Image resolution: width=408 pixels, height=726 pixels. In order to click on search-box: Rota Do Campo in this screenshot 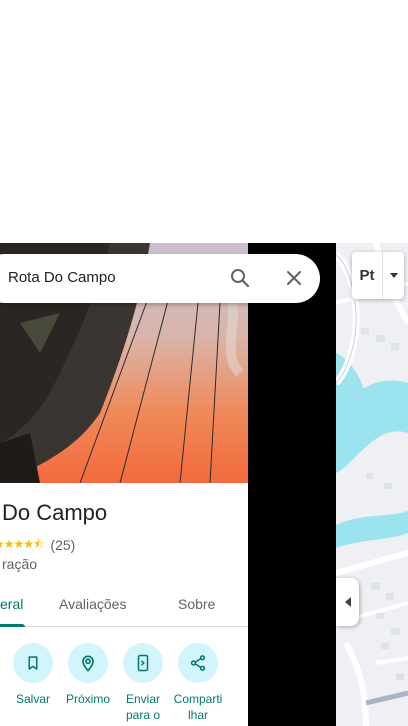, I will do `click(160, 278)`.